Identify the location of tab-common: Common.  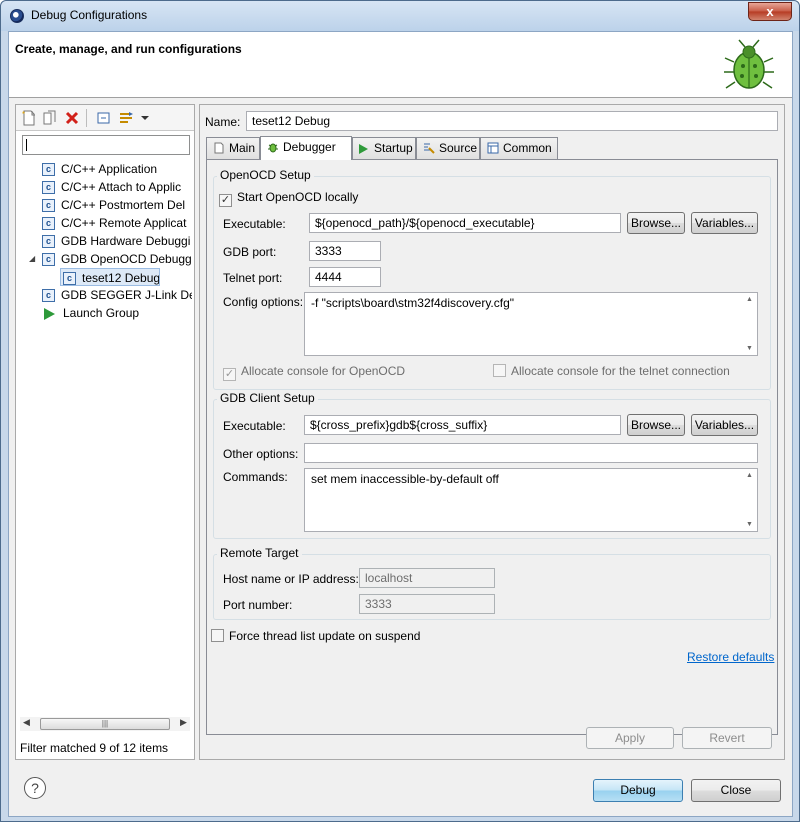
(519, 148).